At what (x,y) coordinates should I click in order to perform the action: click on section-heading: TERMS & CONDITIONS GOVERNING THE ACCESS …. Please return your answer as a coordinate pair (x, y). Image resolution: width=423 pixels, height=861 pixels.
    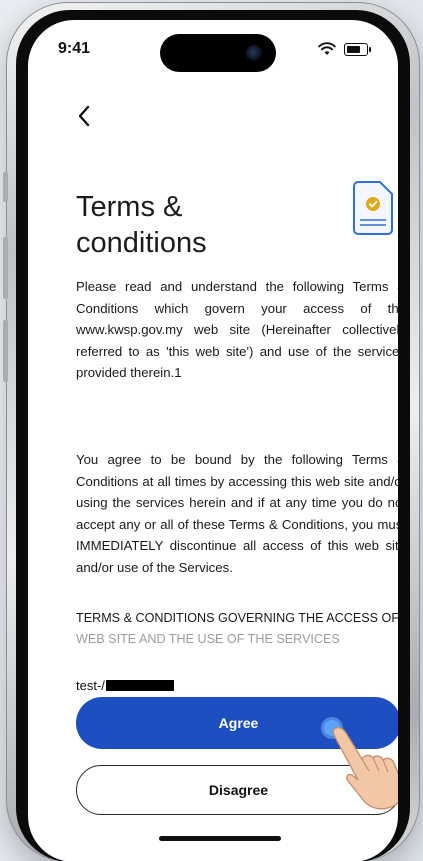
    Looking at the image, I should click on (237, 629).